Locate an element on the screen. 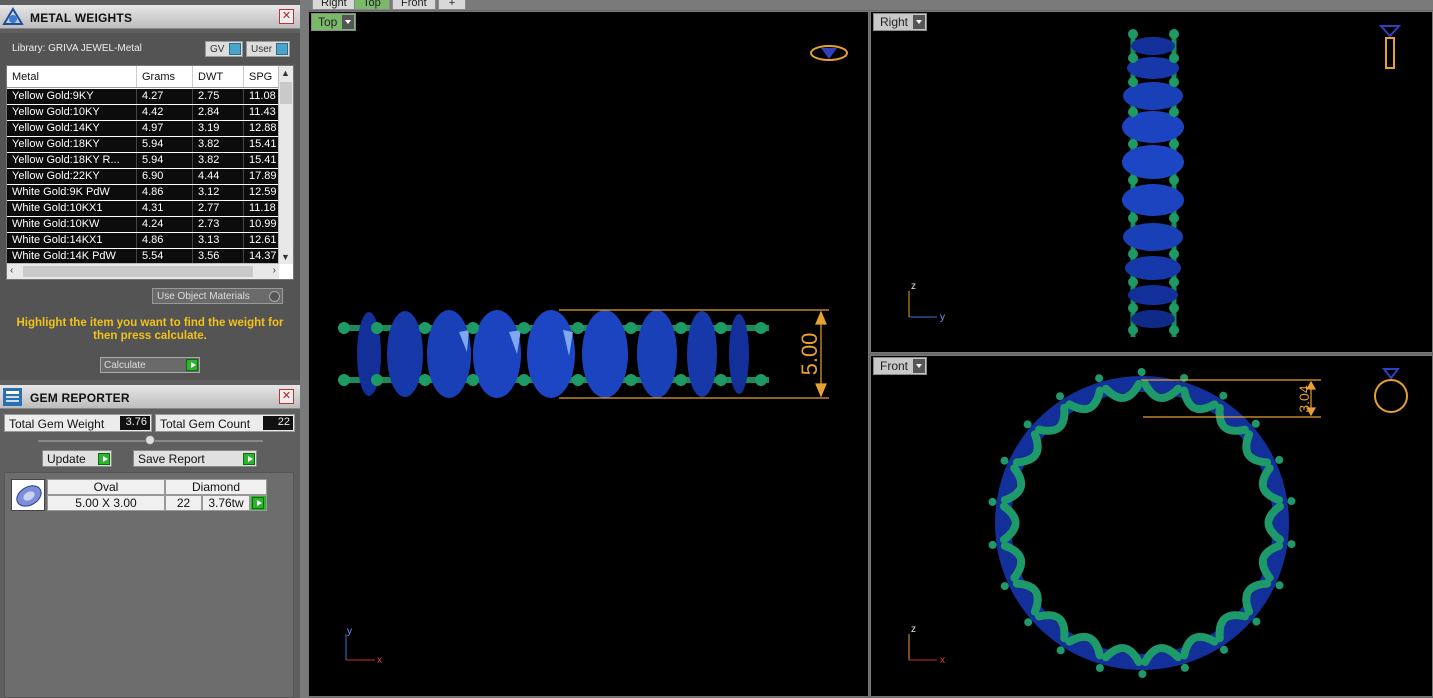 This screenshot has width=1433, height=698. gv-toggle: GV is located at coordinates (224, 49).